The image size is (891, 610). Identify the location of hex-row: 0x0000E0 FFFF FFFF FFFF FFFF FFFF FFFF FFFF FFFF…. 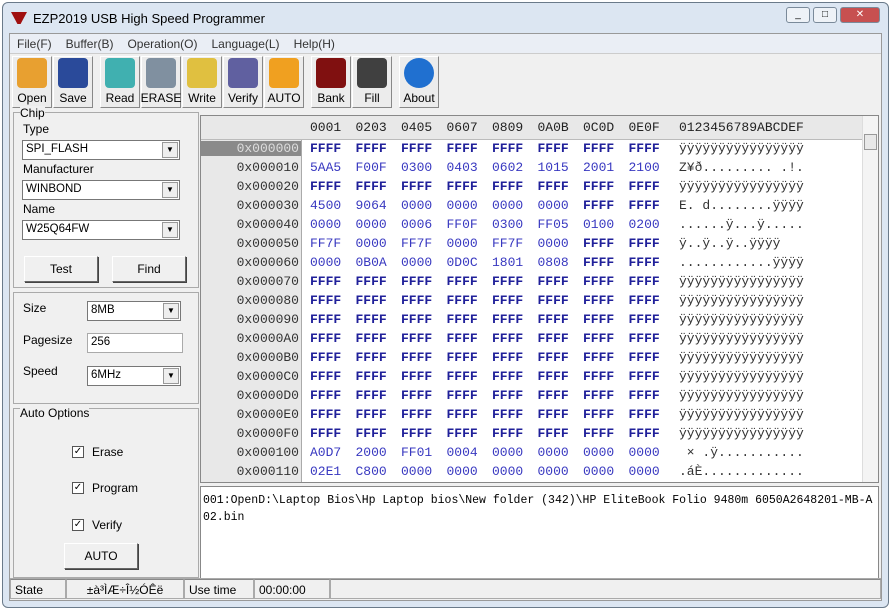
(531, 416).